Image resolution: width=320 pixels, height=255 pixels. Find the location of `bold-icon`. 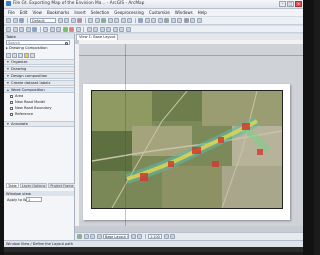

bold-icon is located at coordinates (89, 29).